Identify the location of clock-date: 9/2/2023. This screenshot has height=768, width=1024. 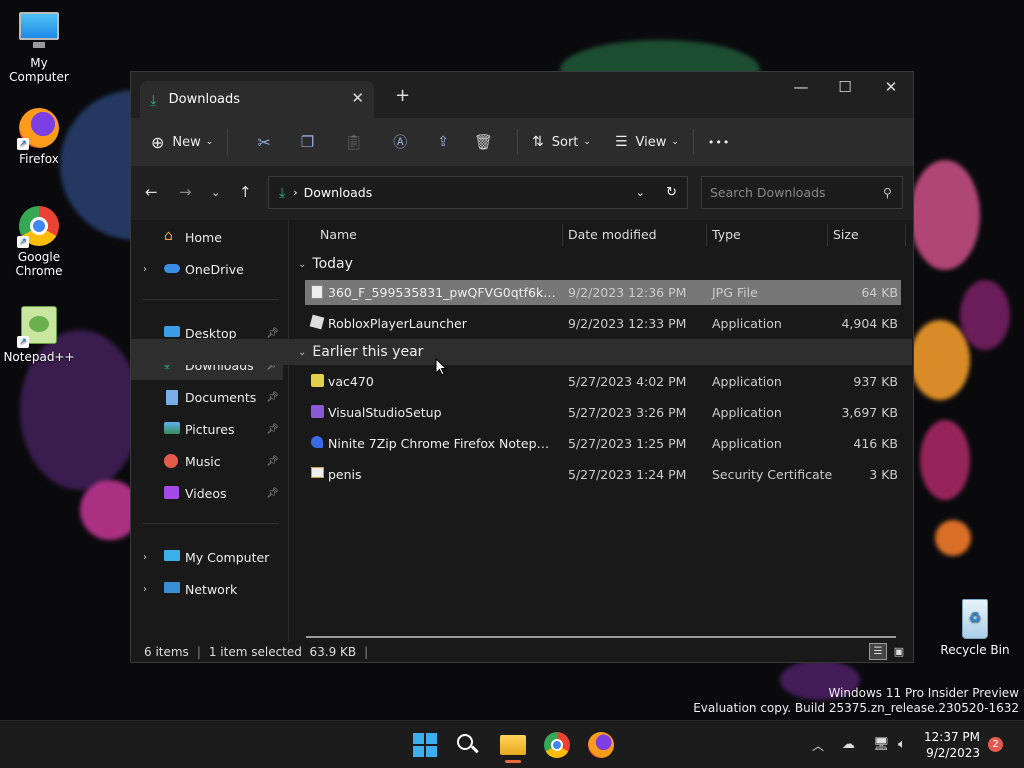
(953, 753).